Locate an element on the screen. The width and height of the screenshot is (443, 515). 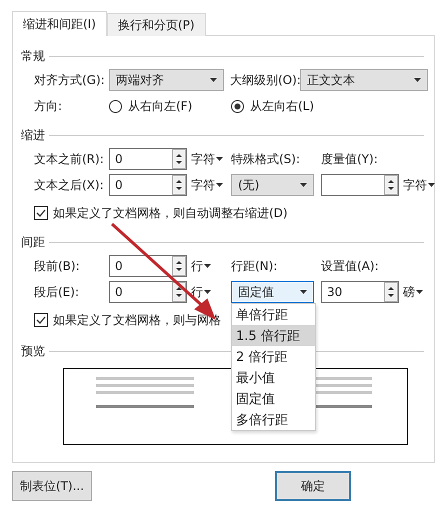
section-heading: 预览 is located at coordinates (33, 351).